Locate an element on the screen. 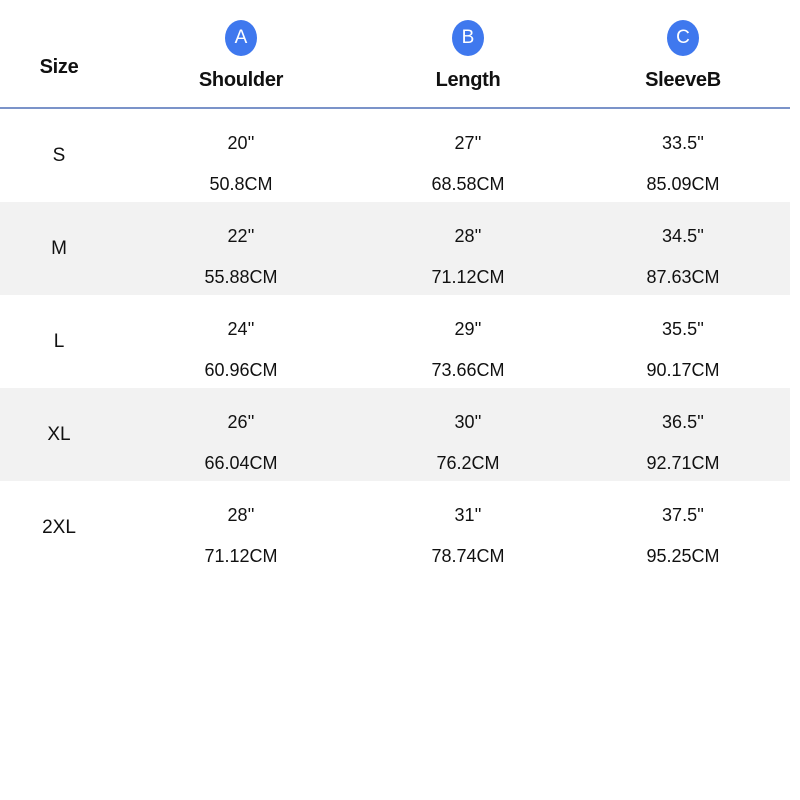 This screenshot has width=800, height=800. length-inches: 29'' is located at coordinates (468, 329).